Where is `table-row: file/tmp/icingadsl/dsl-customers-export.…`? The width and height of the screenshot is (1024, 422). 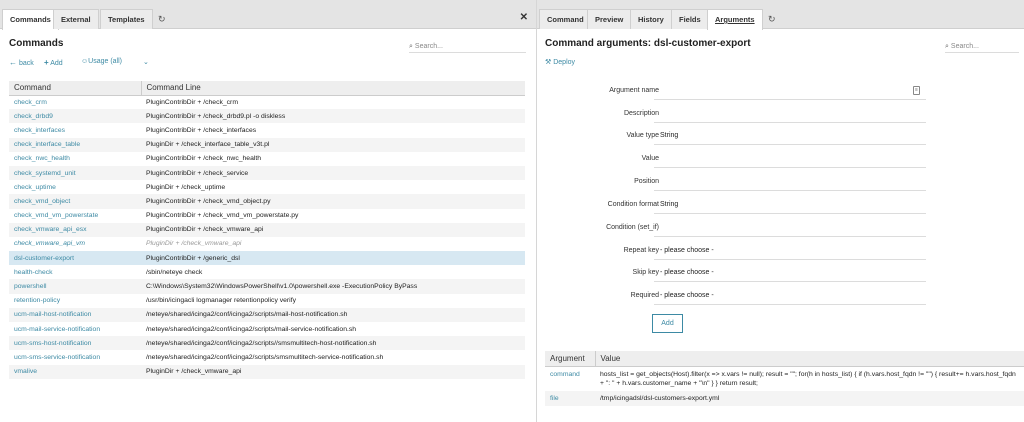
table-row: file/tmp/icingadsl/dsl-customers-export.… is located at coordinates (784, 398).